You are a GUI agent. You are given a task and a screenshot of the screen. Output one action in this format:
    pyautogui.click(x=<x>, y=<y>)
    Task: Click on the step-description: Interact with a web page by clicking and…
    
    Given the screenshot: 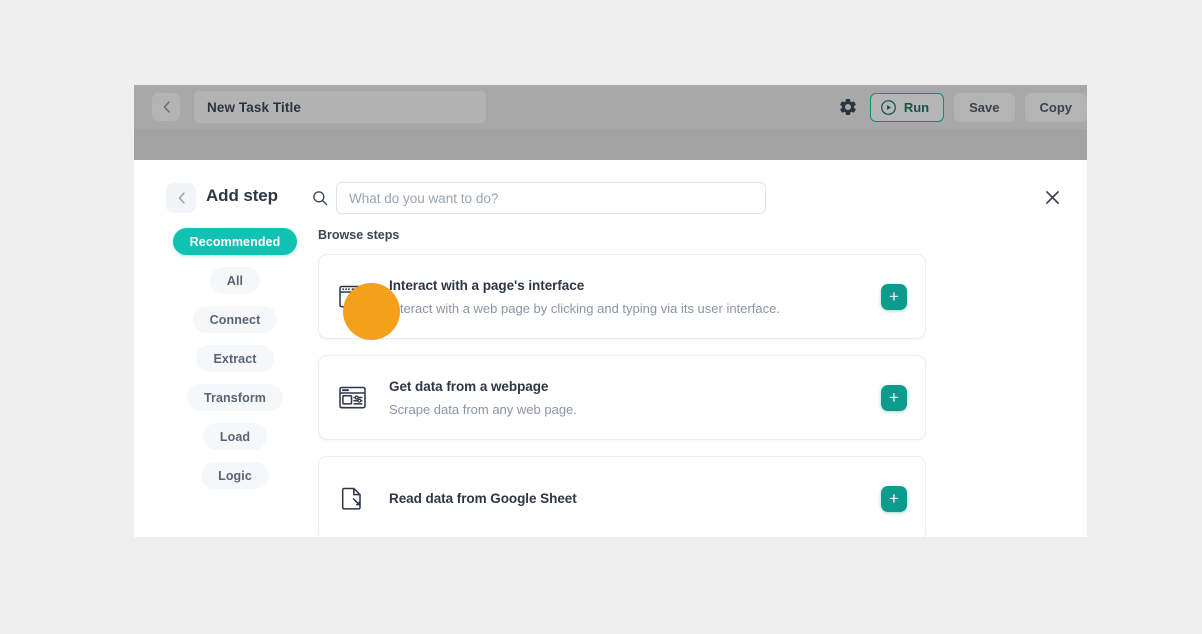 What is the action you would take?
    pyautogui.click(x=584, y=308)
    